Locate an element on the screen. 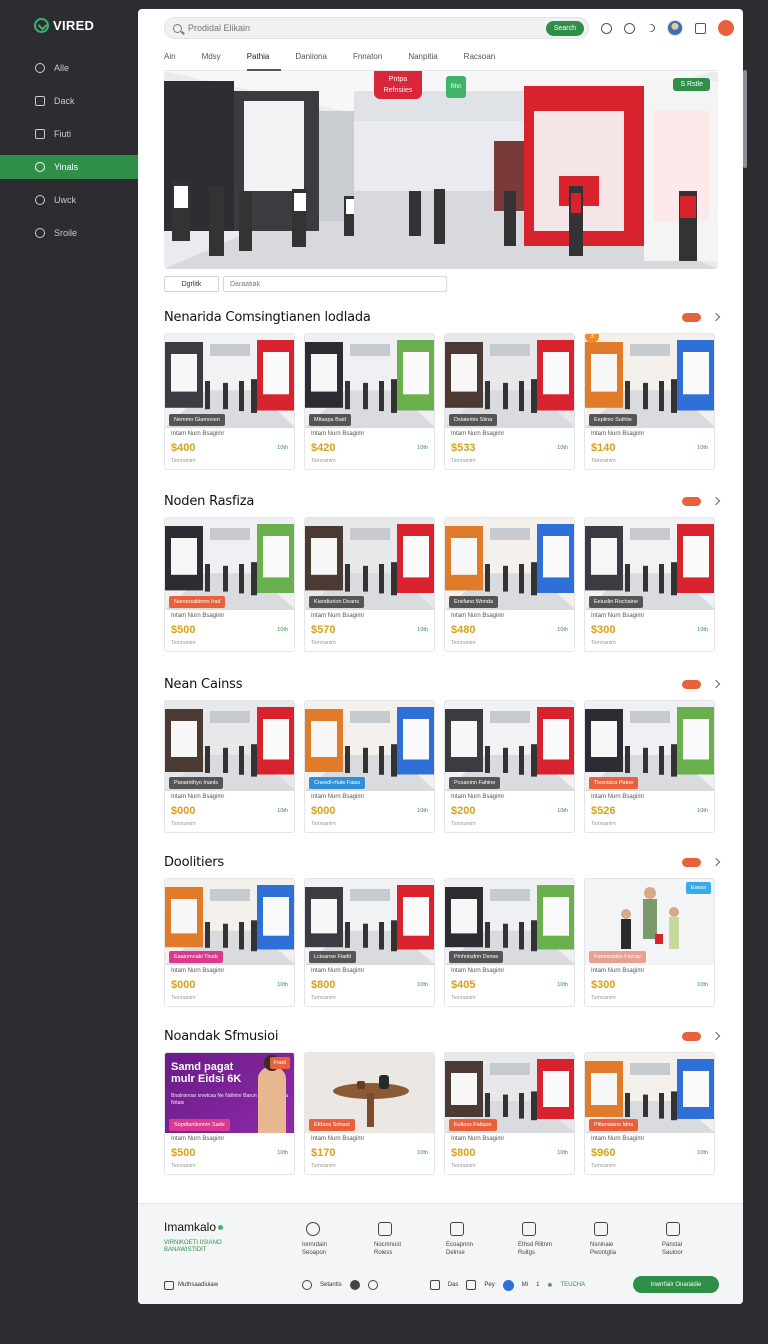 The image size is (768, 1344). share-icon is located at coordinates (629, 28).